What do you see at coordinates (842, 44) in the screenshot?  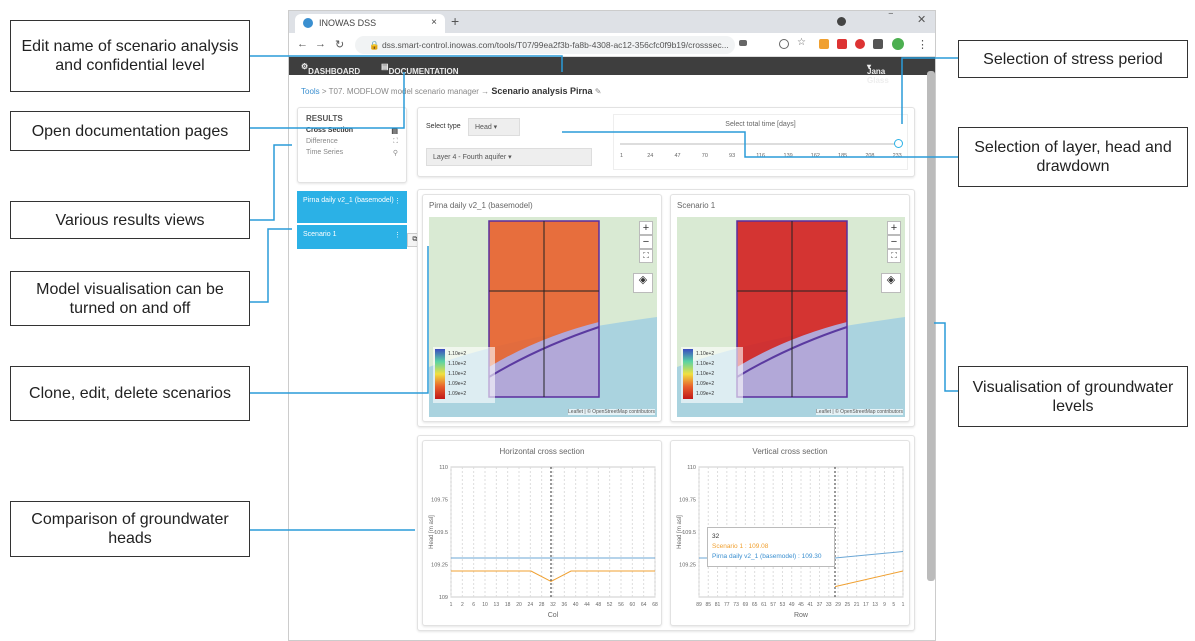 I see `extension-pdf-icon` at bounding box center [842, 44].